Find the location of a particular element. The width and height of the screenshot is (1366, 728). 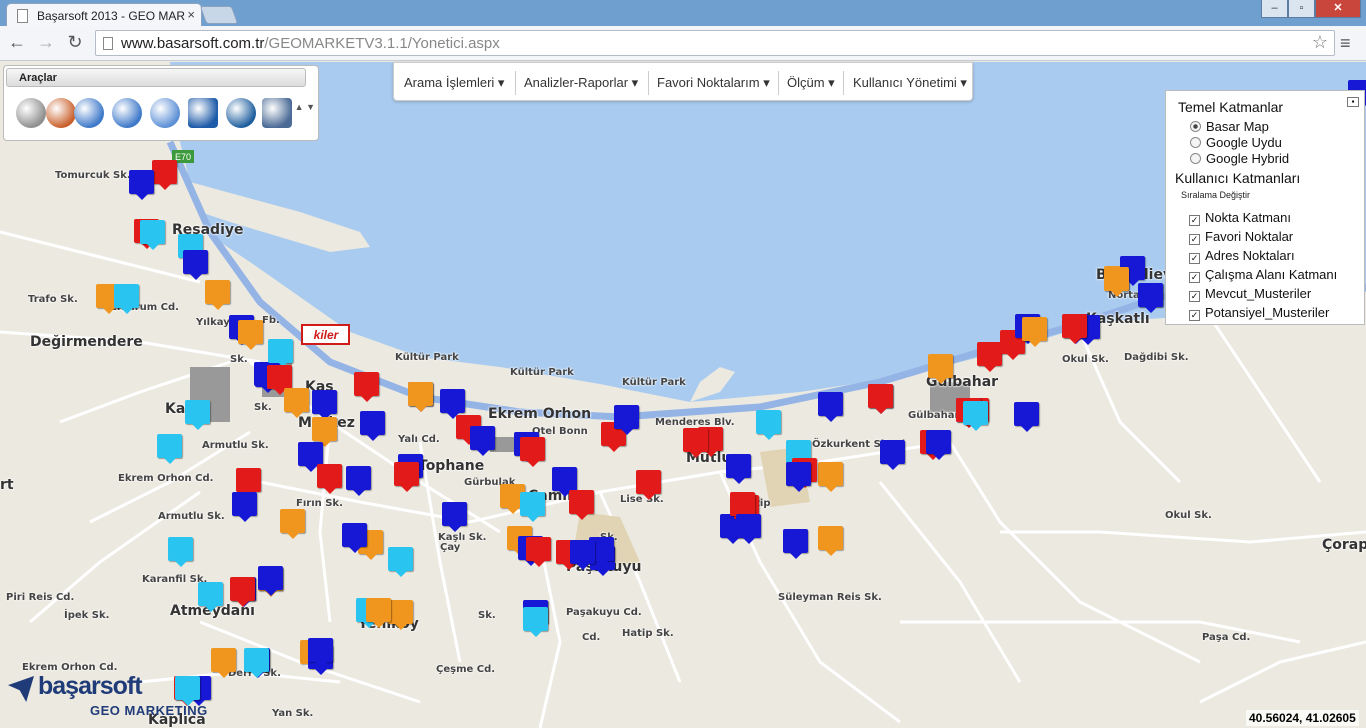

menu-analizler-raporlar: Analizler-Raporlar ▾ is located at coordinates (581, 83).